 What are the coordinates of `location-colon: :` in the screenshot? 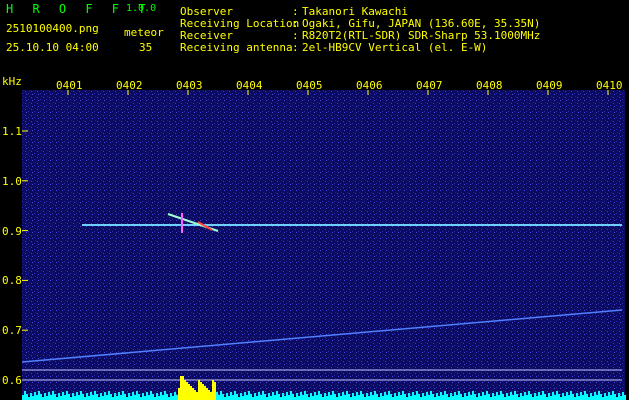 It's located at (295, 23).